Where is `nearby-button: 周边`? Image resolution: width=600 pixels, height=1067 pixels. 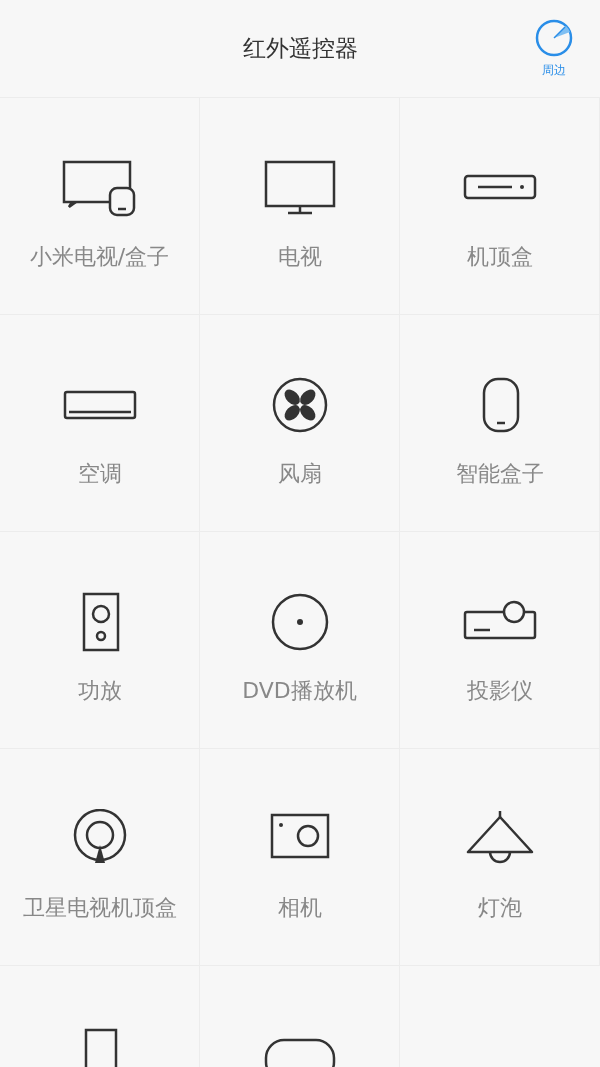 nearby-button: 周边 is located at coordinates (554, 48).